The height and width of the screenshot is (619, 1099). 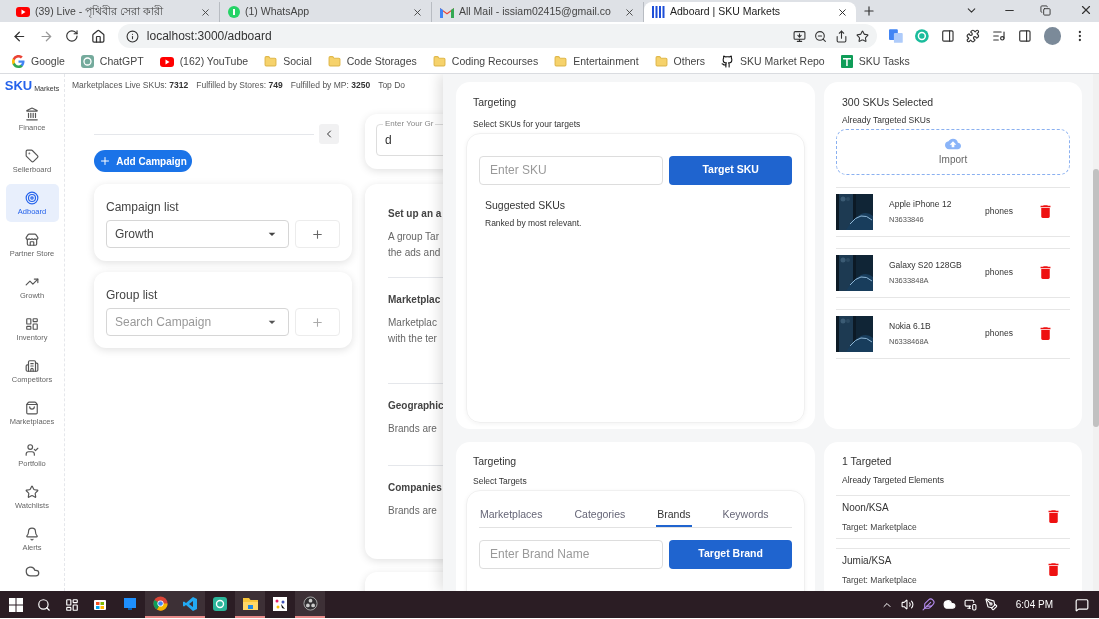 I want to click on logo-text: SKU, so click(x=18, y=85).